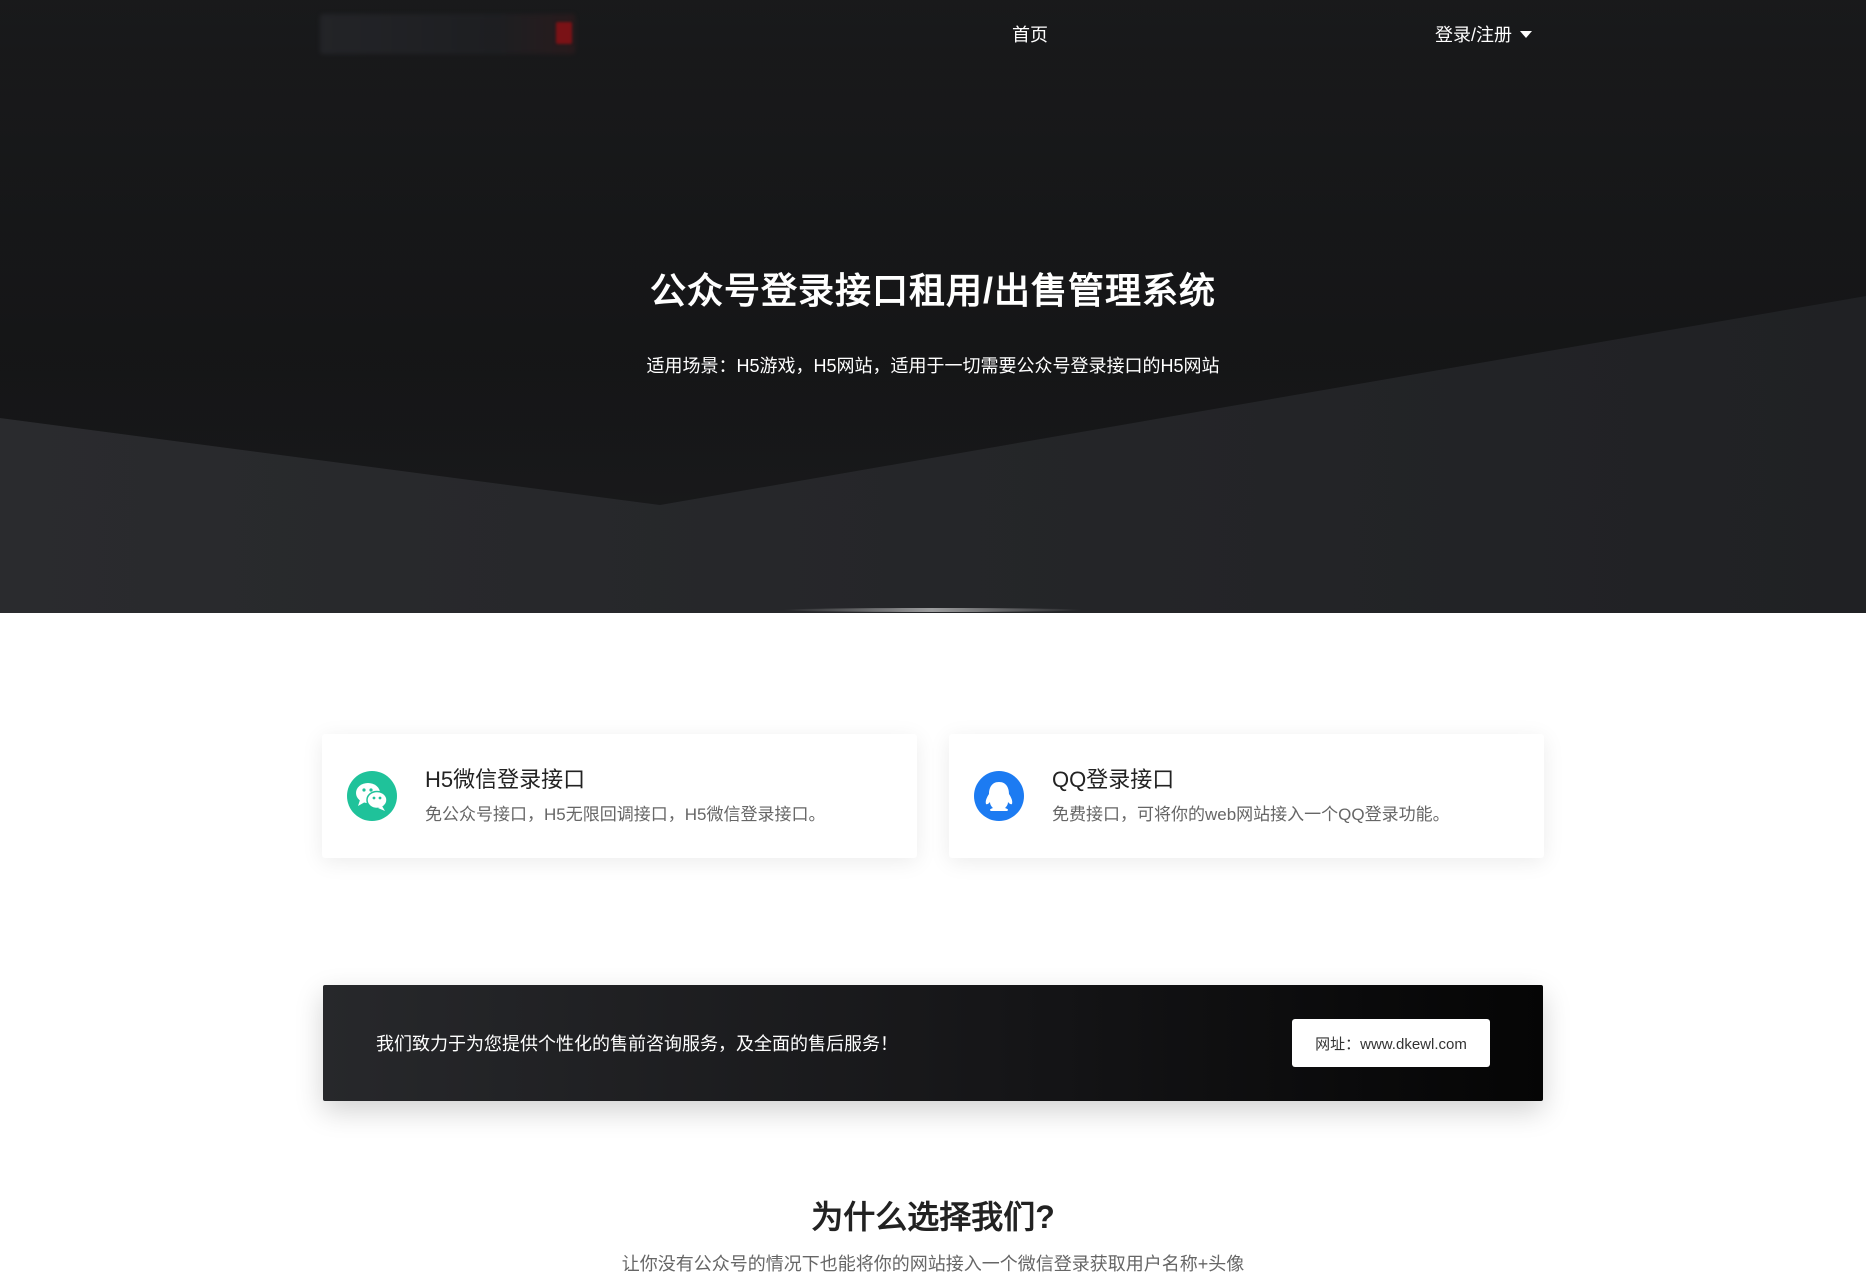 This screenshot has height=1278, width=1866. Describe the element at coordinates (1251, 814) in the screenshot. I see `feature-desc: 免费接口，可将你的web网站接入一个QQ登录功能。` at that location.